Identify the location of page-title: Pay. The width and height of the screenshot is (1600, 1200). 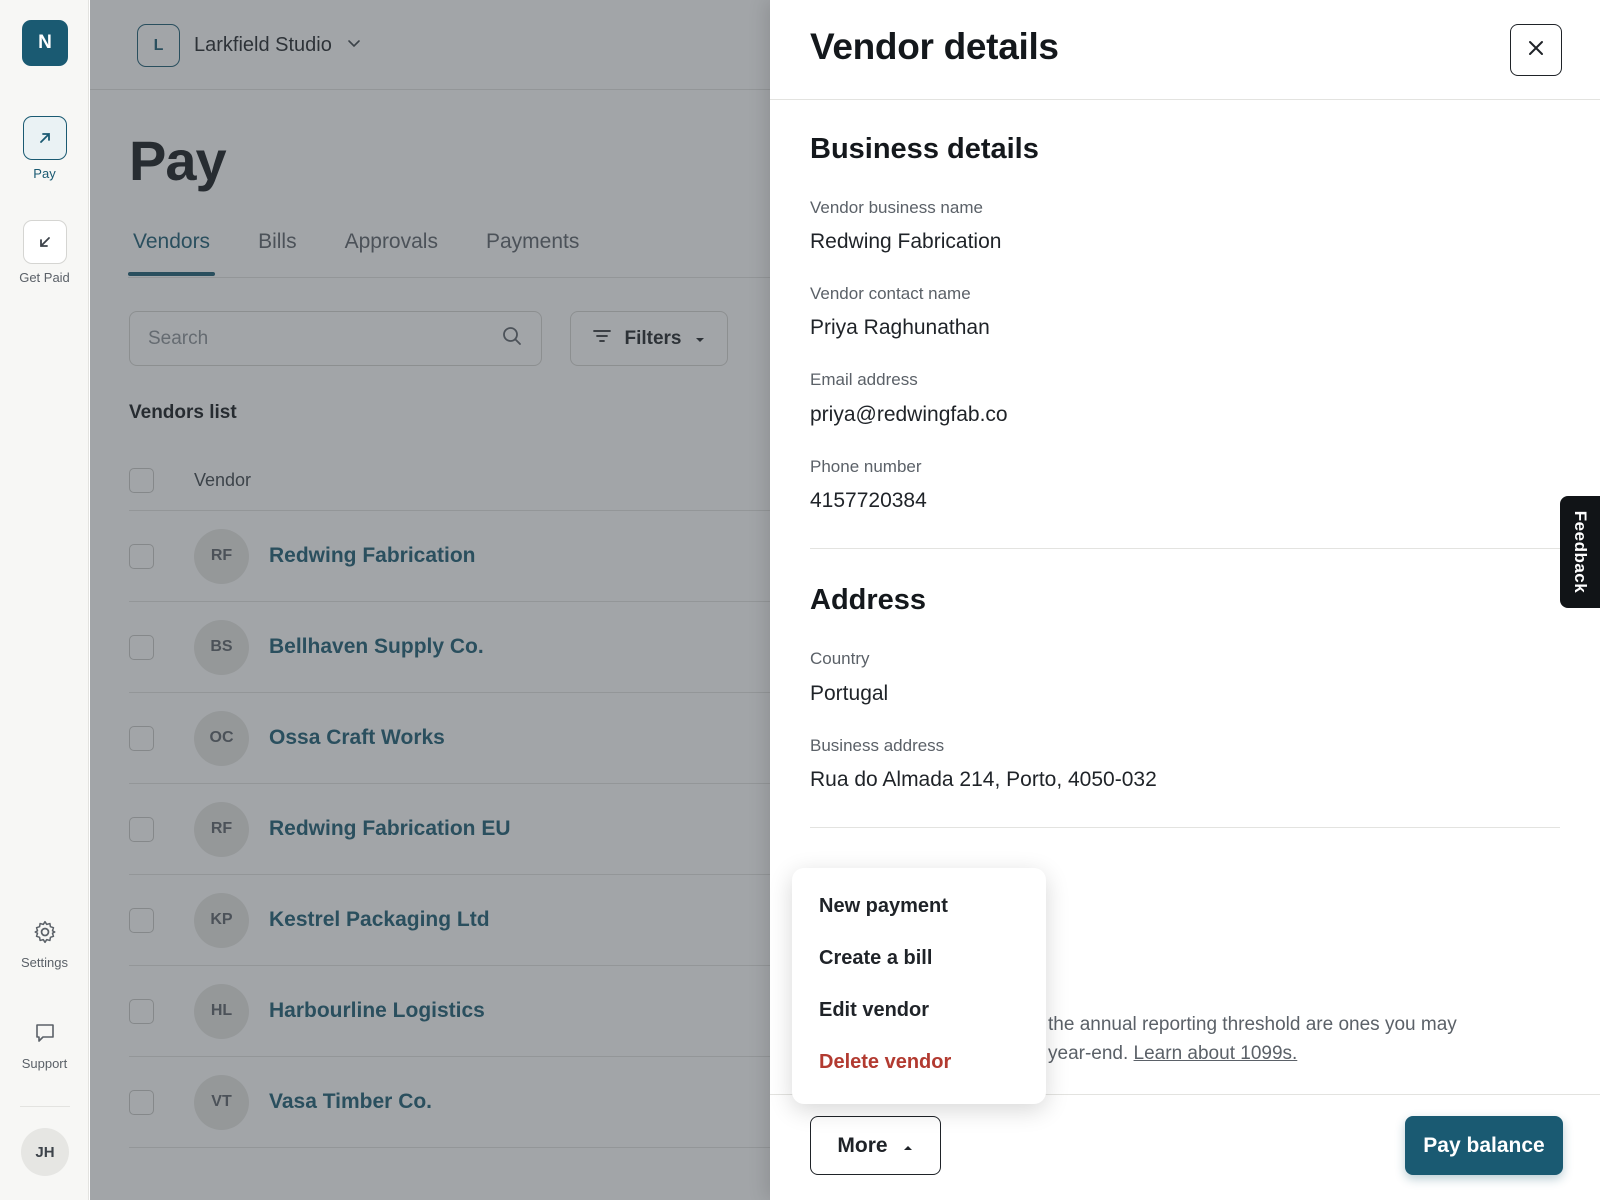
(178, 160).